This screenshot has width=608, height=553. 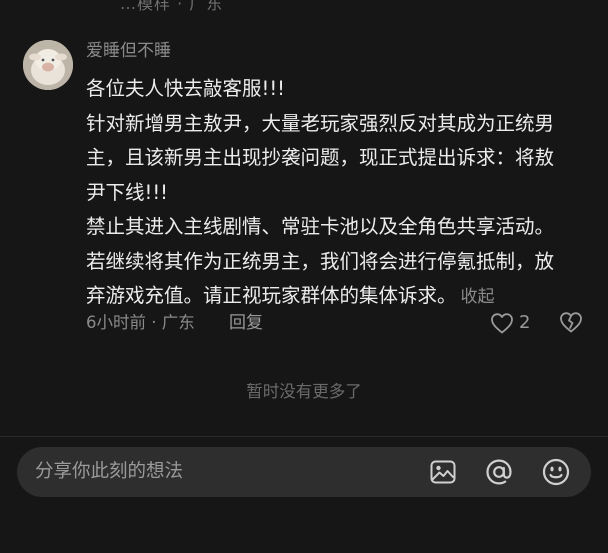 I want to click on collapse-link: 收起, so click(x=478, y=297).